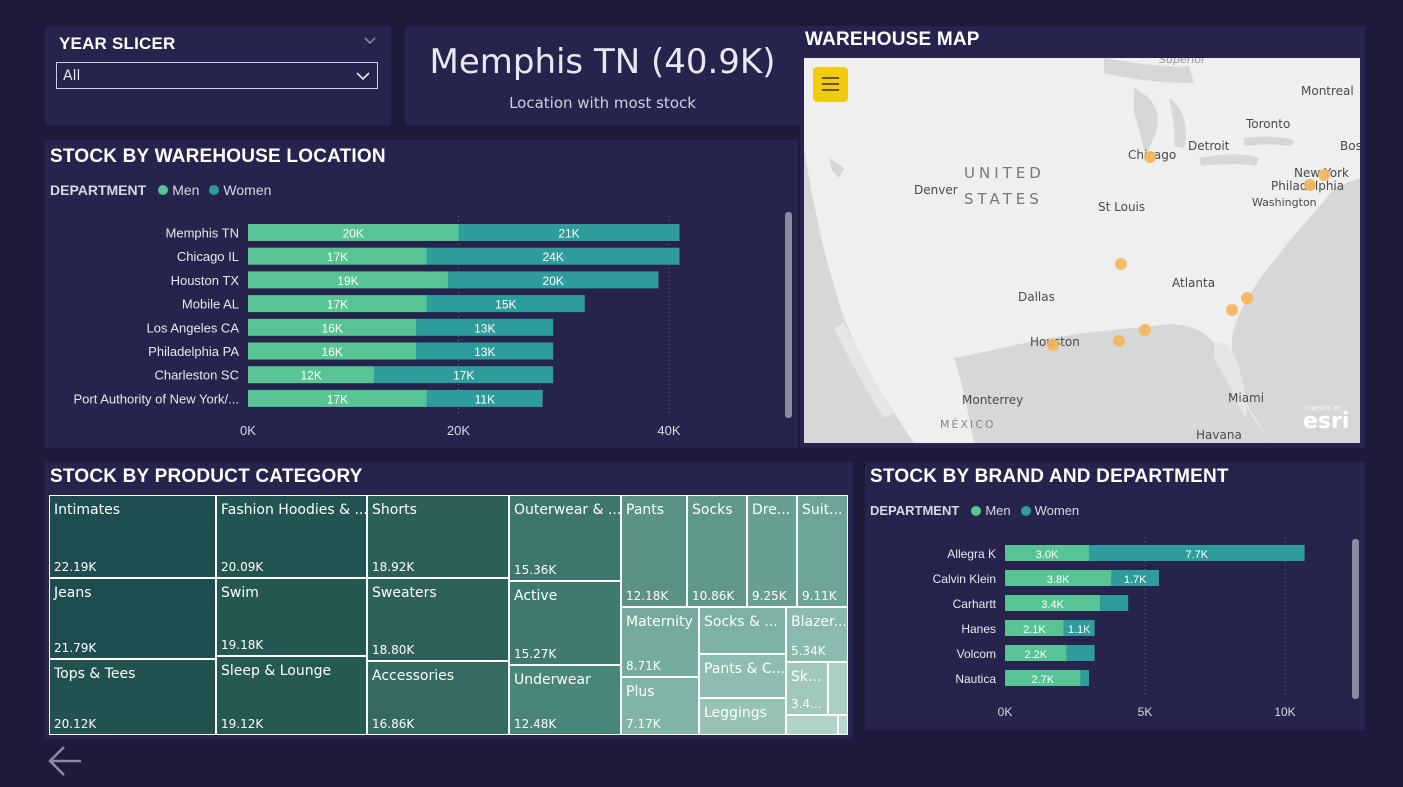 This screenshot has height=787, width=1403. I want to click on map-point-mobile, so click(1145, 330).